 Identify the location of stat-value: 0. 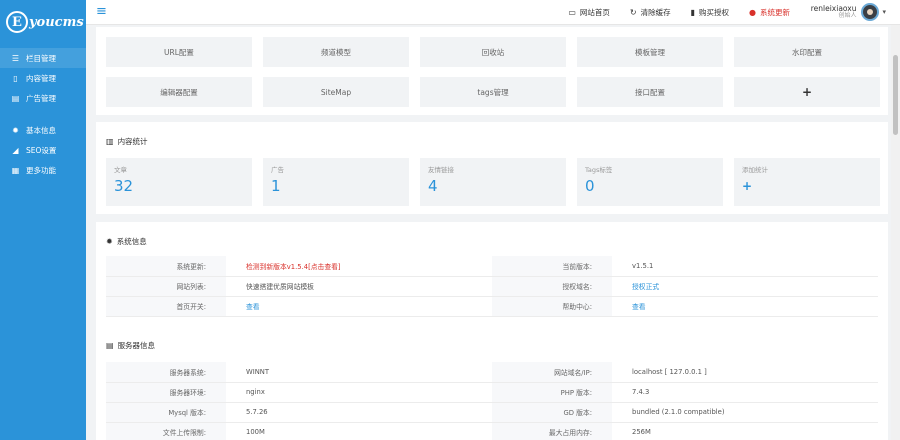
(590, 186).